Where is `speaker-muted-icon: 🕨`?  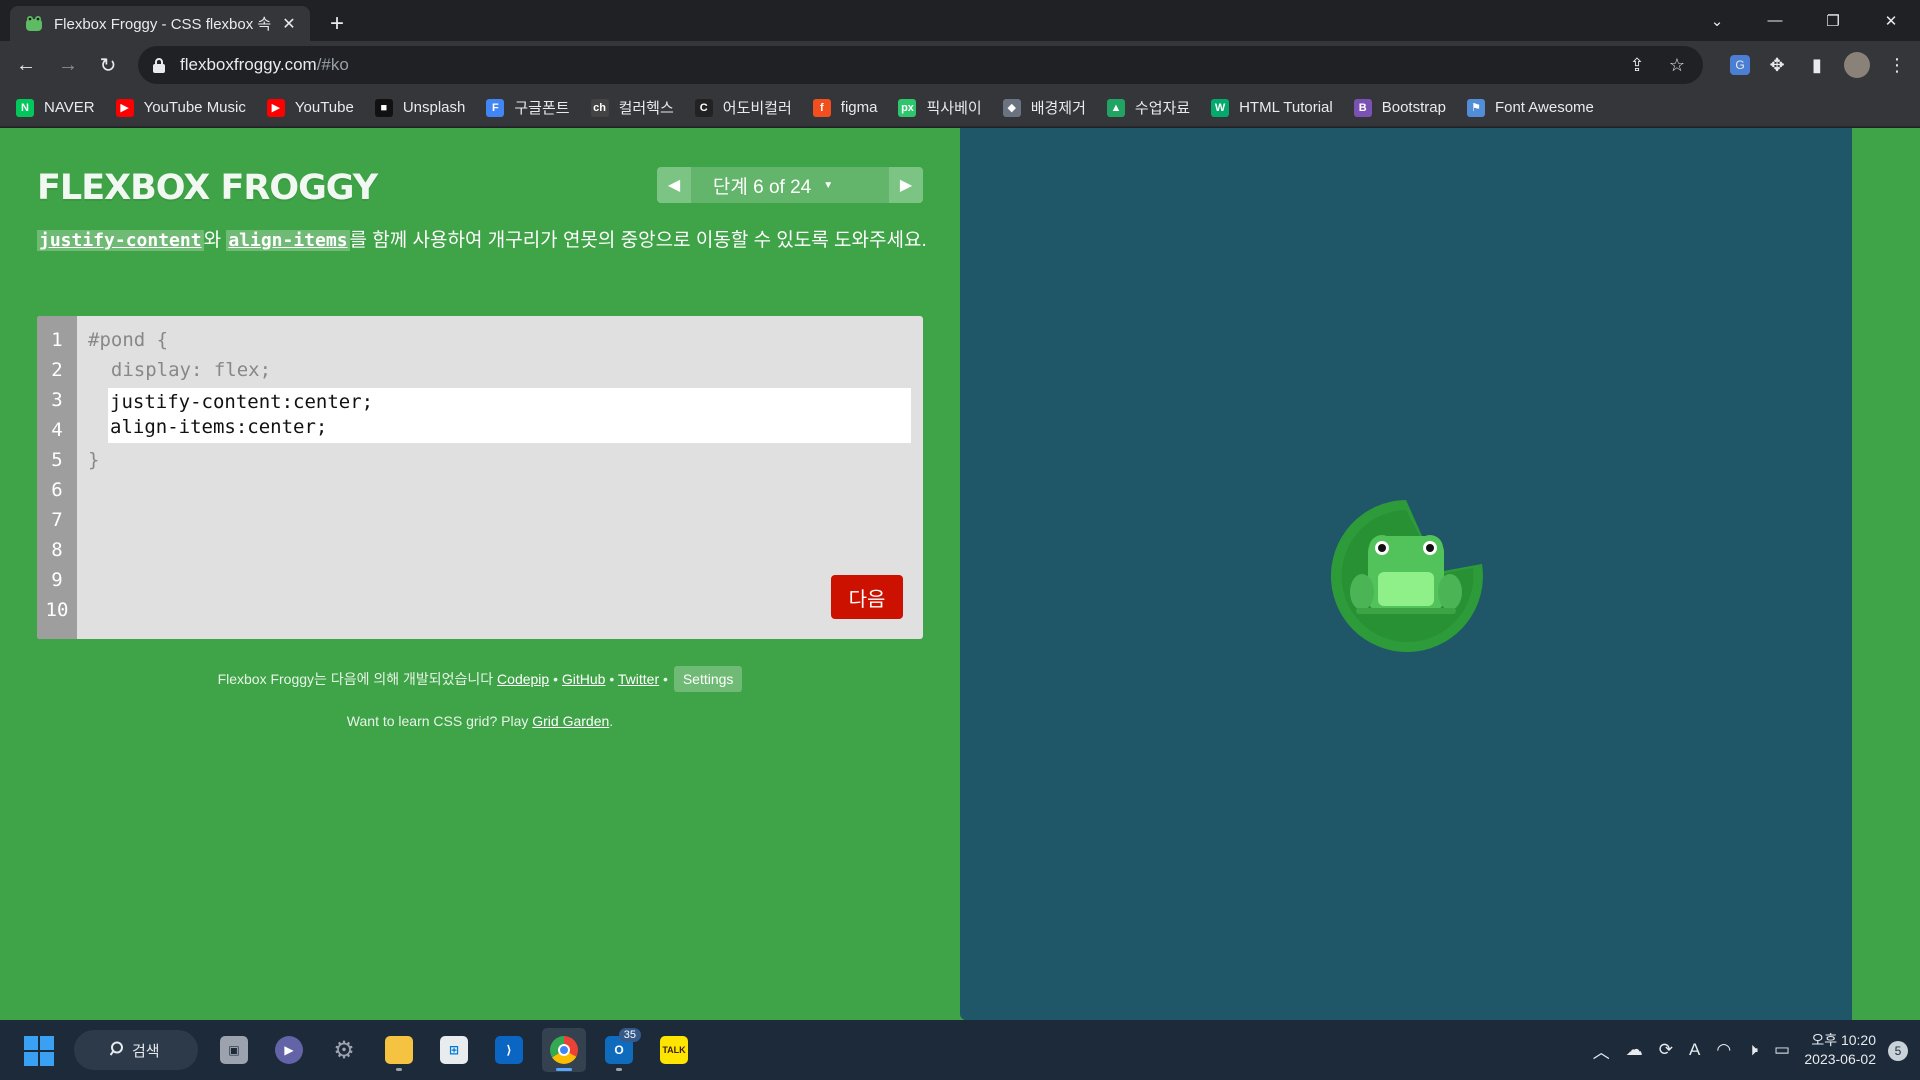 speaker-muted-icon: 🕨 is located at coordinates (1752, 1050).